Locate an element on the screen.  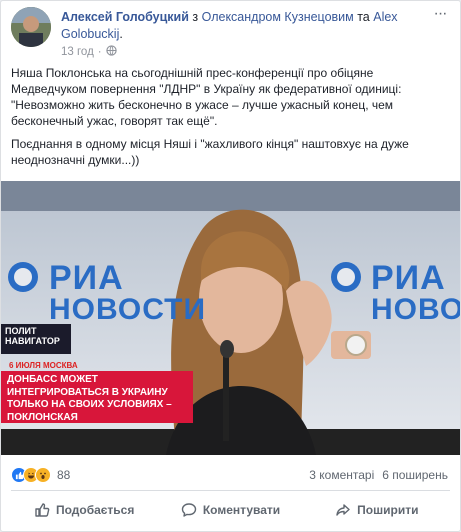
divider is located at coordinates (230, 490).